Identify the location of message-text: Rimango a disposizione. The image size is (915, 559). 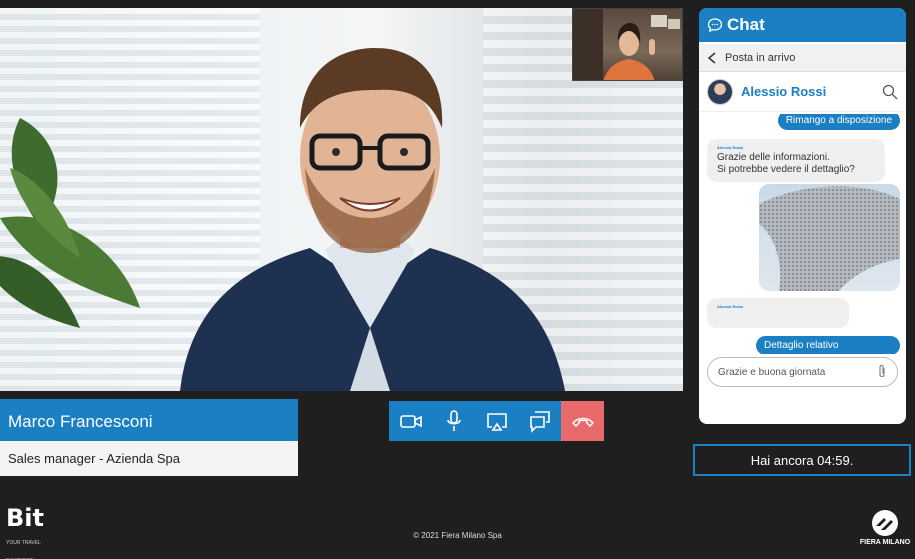
(838, 120).